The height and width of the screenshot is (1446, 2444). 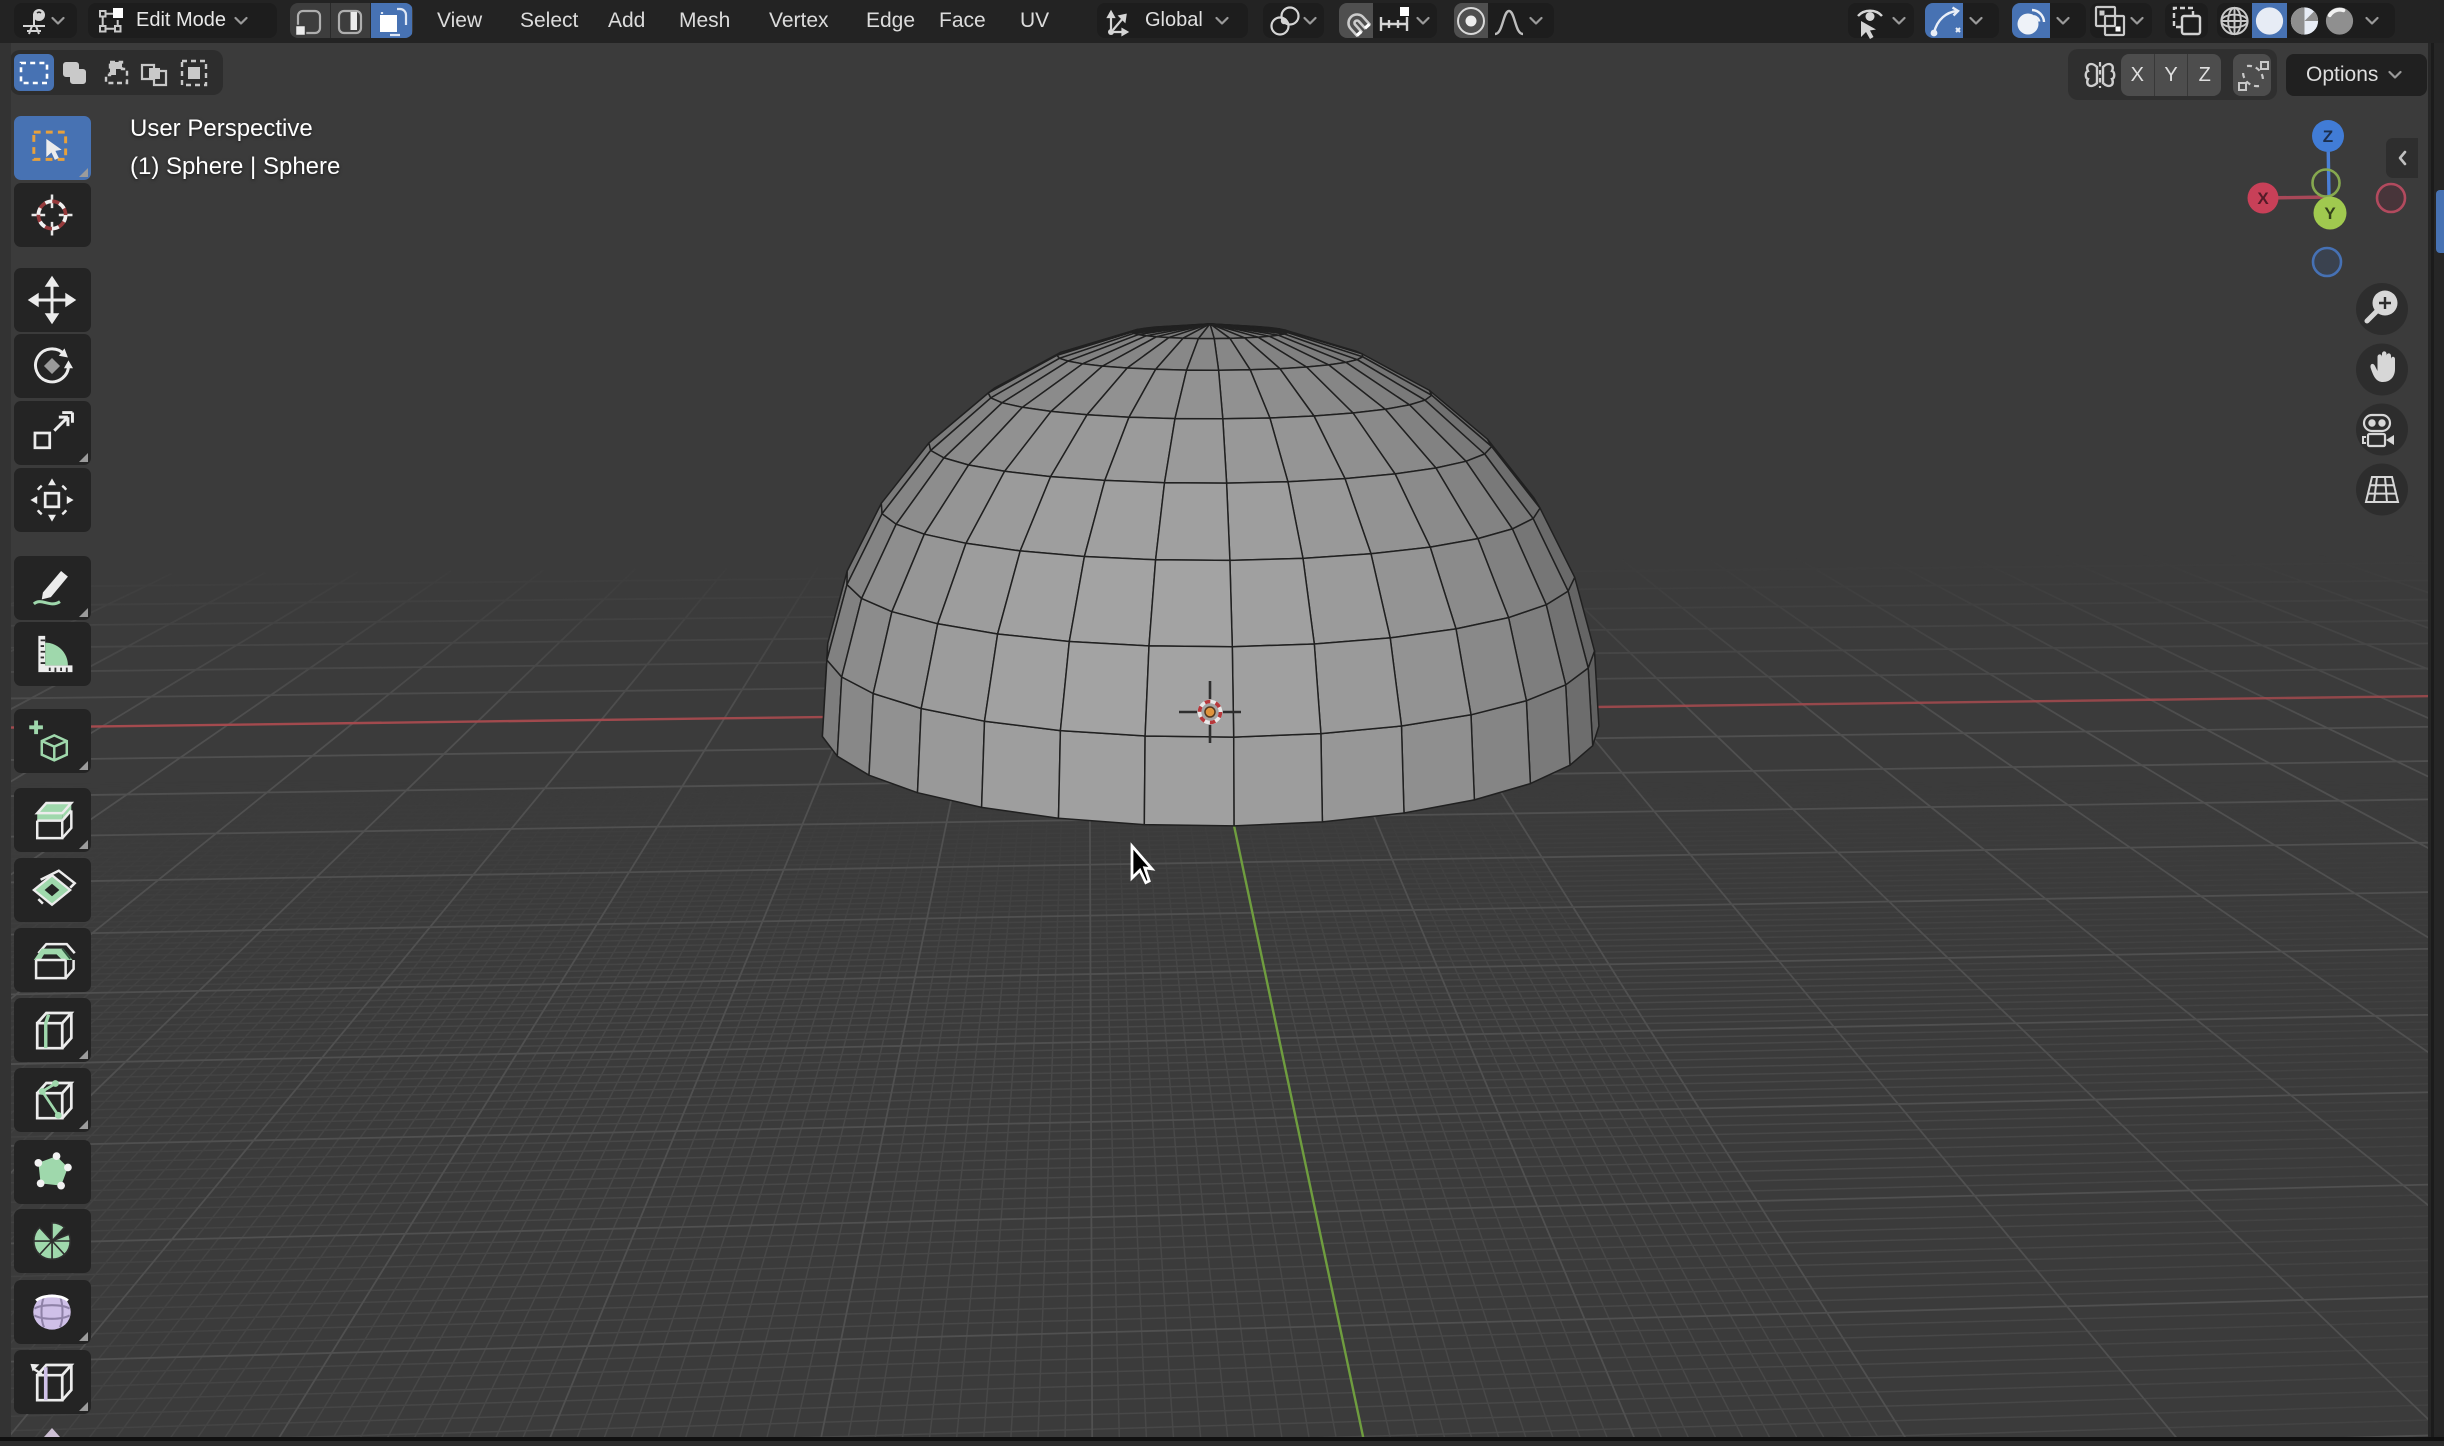 What do you see at coordinates (2330, 213) in the screenshot?
I see `svg-text: Y` at bounding box center [2330, 213].